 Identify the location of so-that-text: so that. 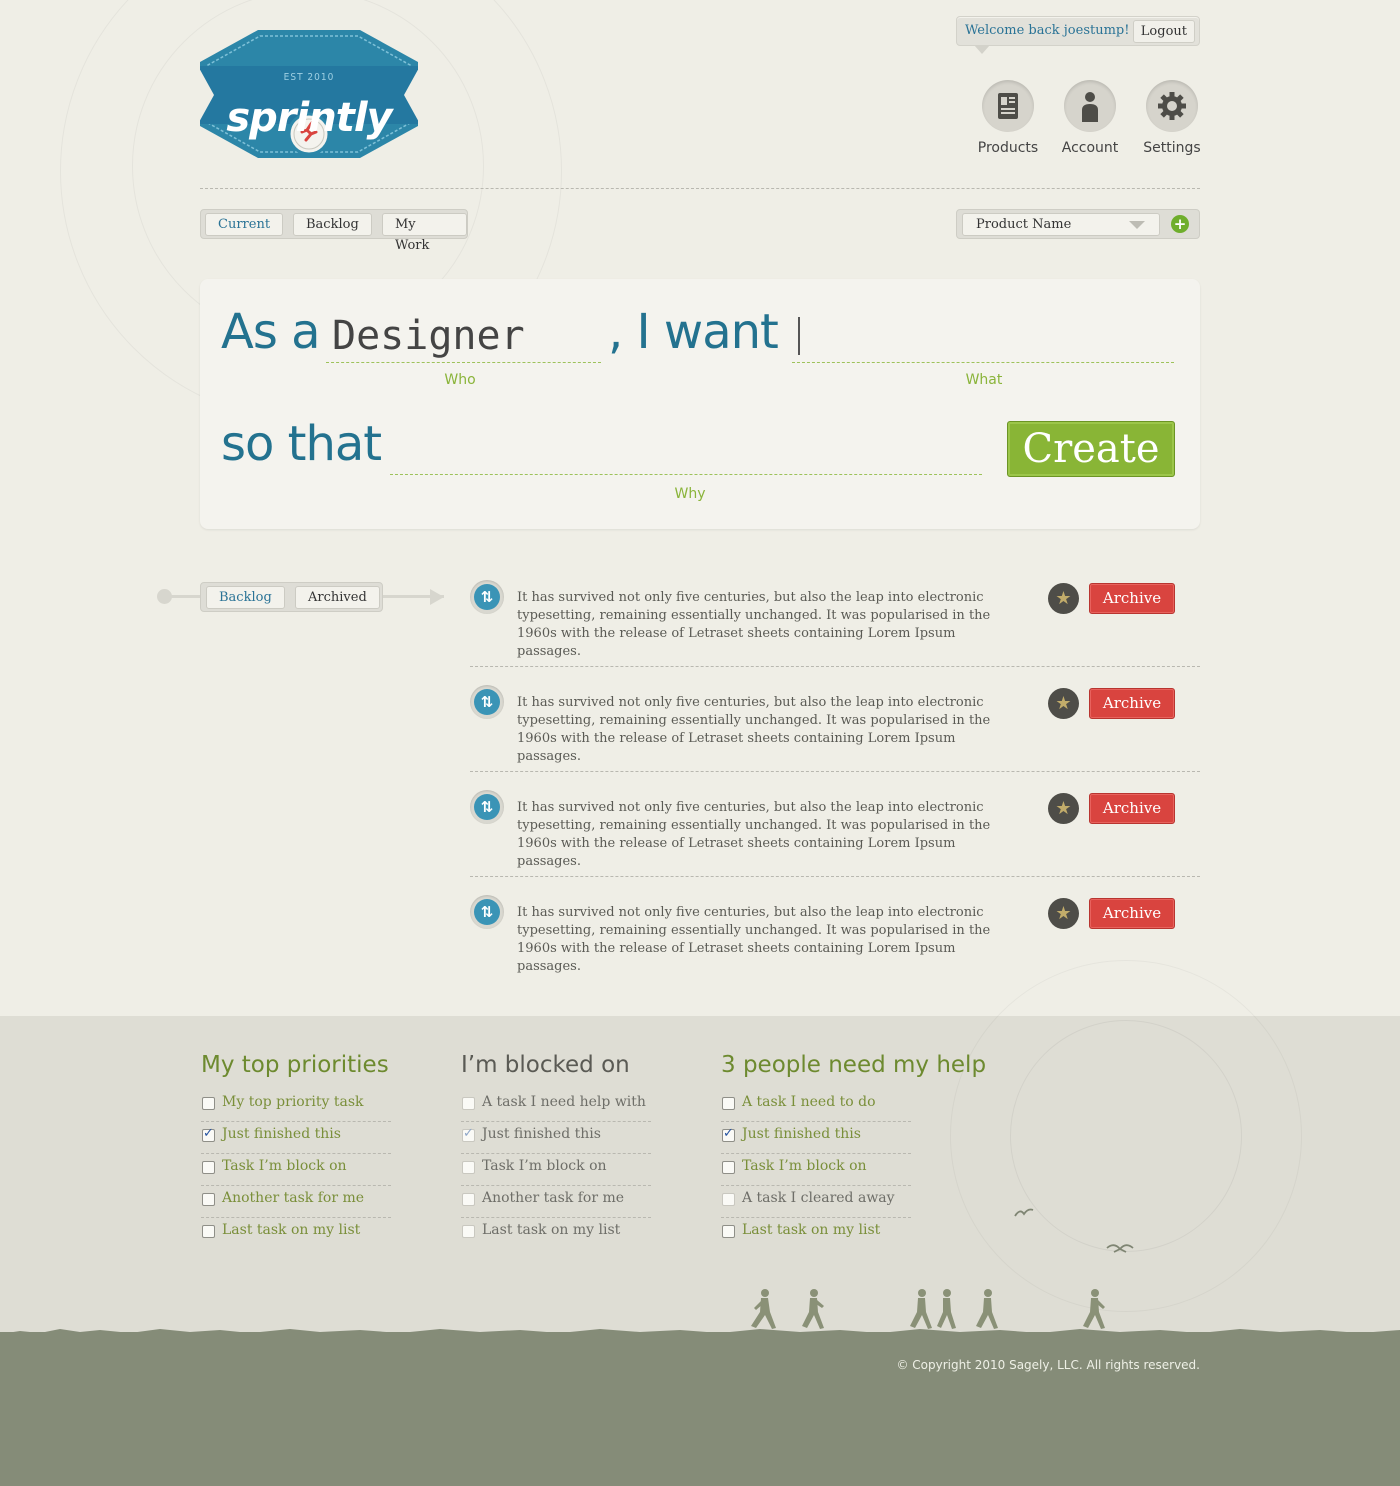
(301, 444).